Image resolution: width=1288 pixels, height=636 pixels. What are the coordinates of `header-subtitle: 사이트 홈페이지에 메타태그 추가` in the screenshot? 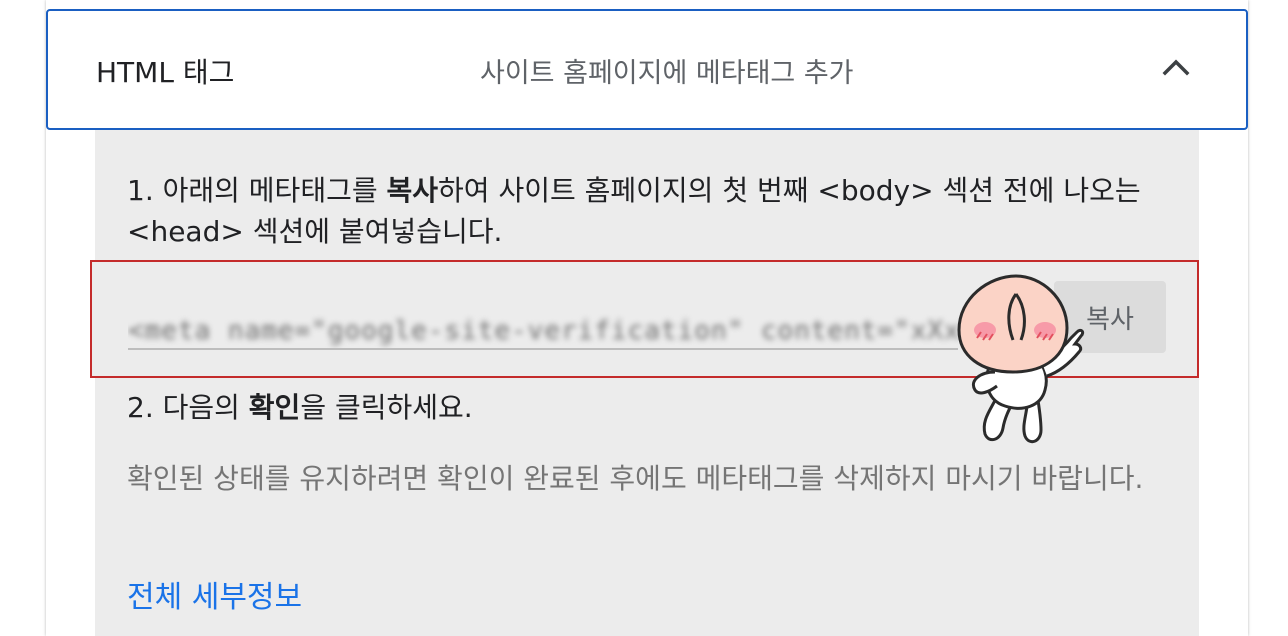 It's located at (667, 73).